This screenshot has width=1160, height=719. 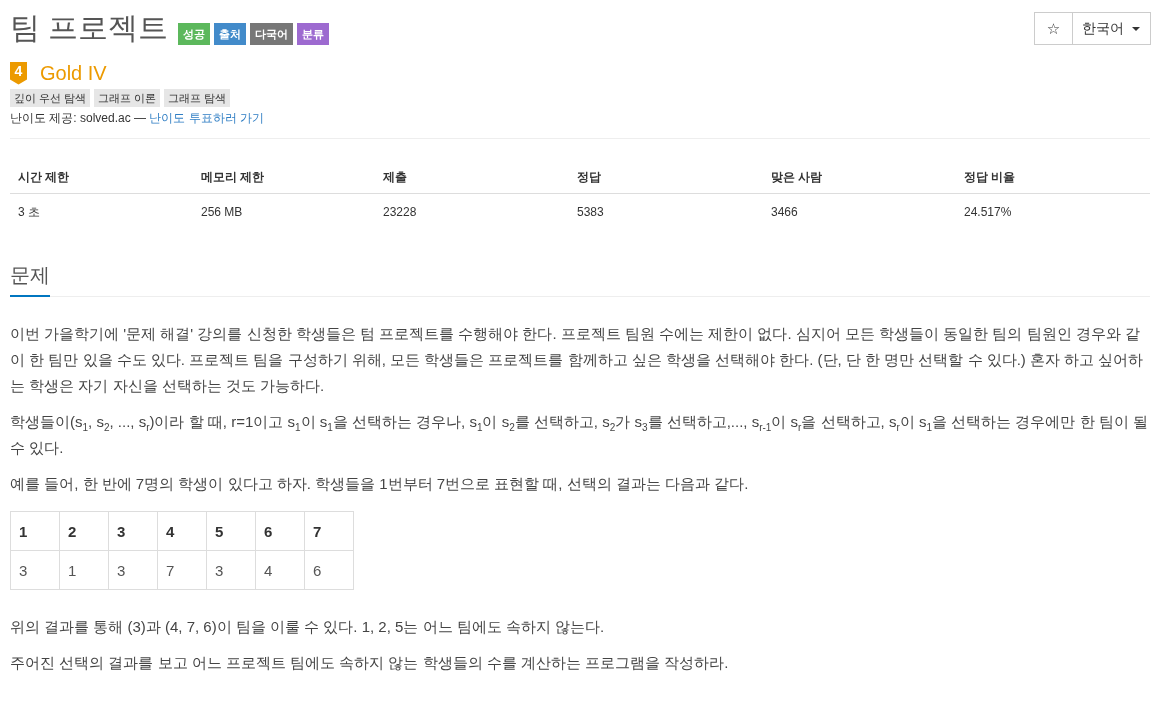 I want to click on table-cell: 23228, so click(x=472, y=211).